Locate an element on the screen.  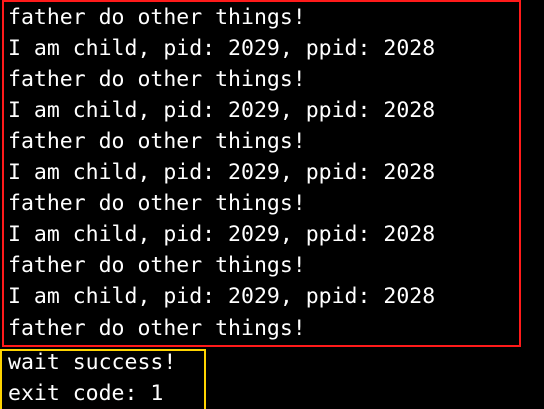
wait-result-highlight-box is located at coordinates (103, 379).